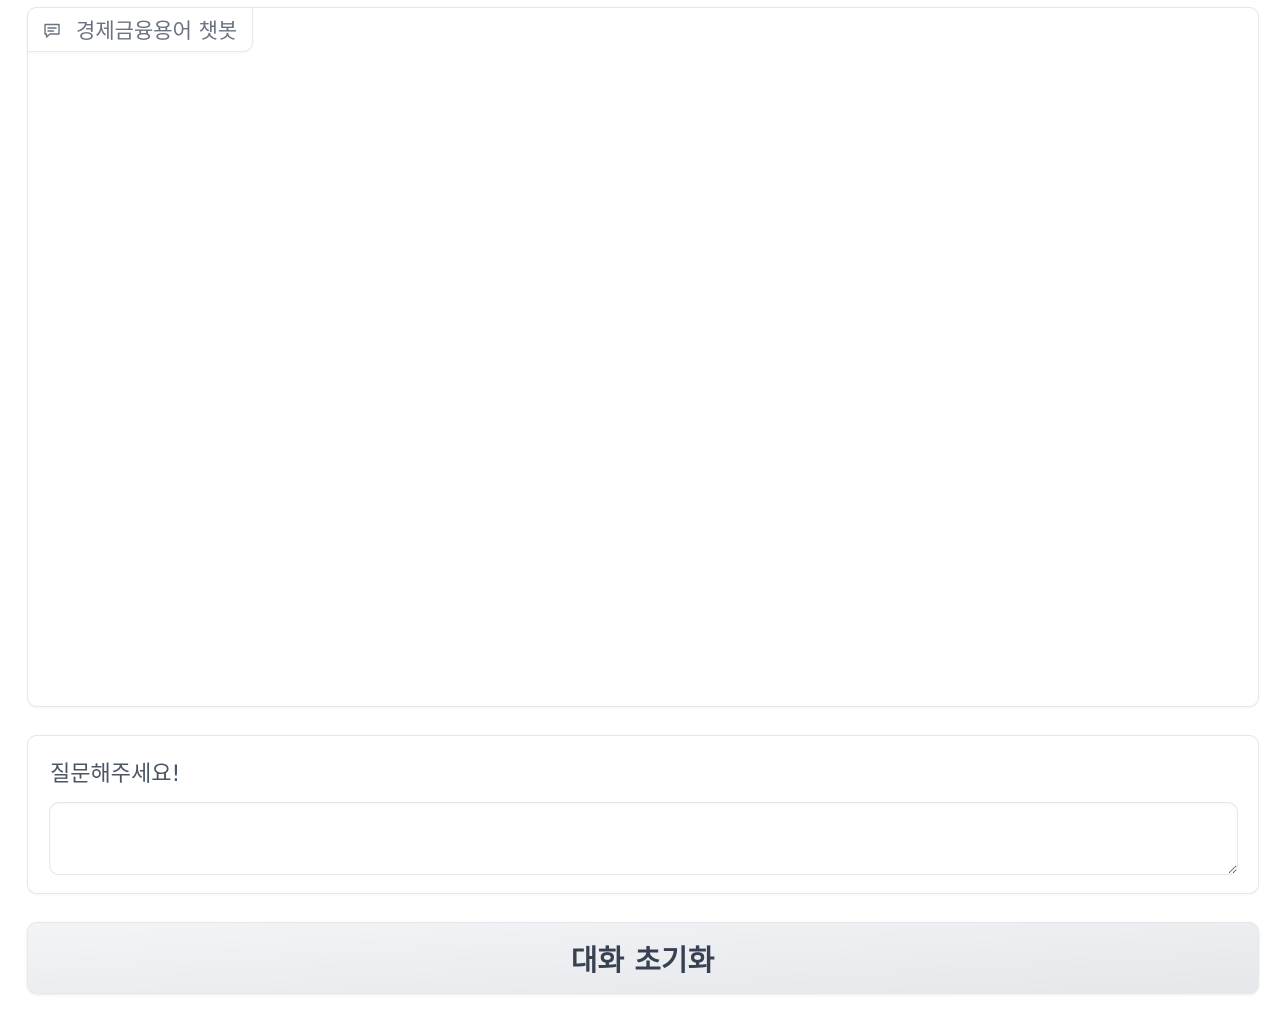 Image resolution: width=1268 pixels, height=1020 pixels. What do you see at coordinates (157, 30) in the screenshot?
I see `chatbot-title: 경제금융용어 챗봇` at bounding box center [157, 30].